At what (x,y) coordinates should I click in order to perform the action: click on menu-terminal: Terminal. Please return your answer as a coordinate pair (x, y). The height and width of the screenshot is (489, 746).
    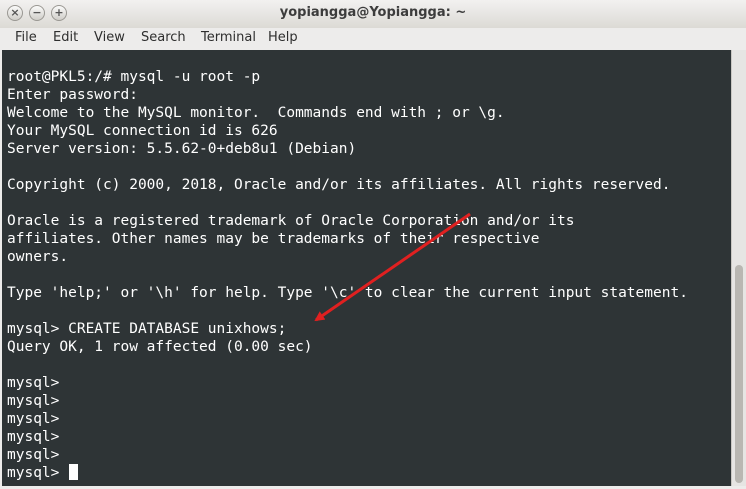
    Looking at the image, I should click on (228, 37).